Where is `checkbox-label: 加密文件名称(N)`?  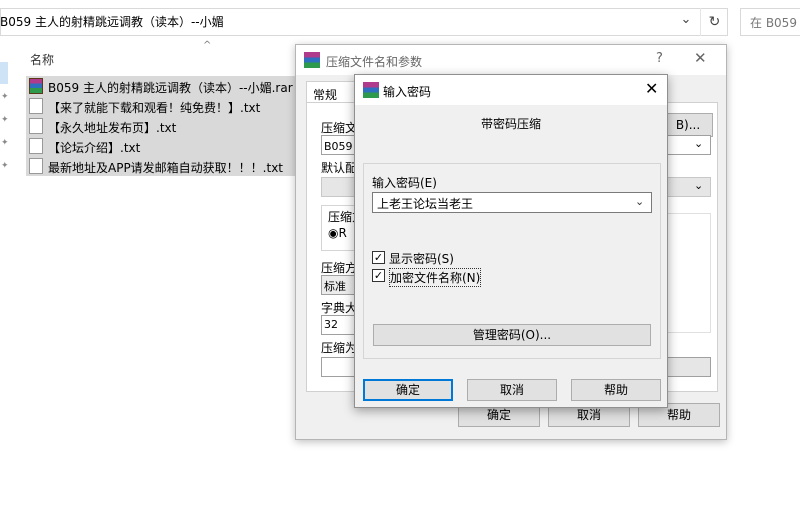 checkbox-label: 加密文件名称(N) is located at coordinates (435, 277).